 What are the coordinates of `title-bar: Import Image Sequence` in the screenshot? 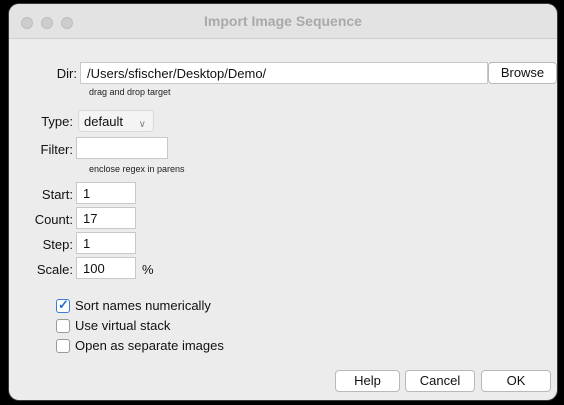 It's located at (283, 21).